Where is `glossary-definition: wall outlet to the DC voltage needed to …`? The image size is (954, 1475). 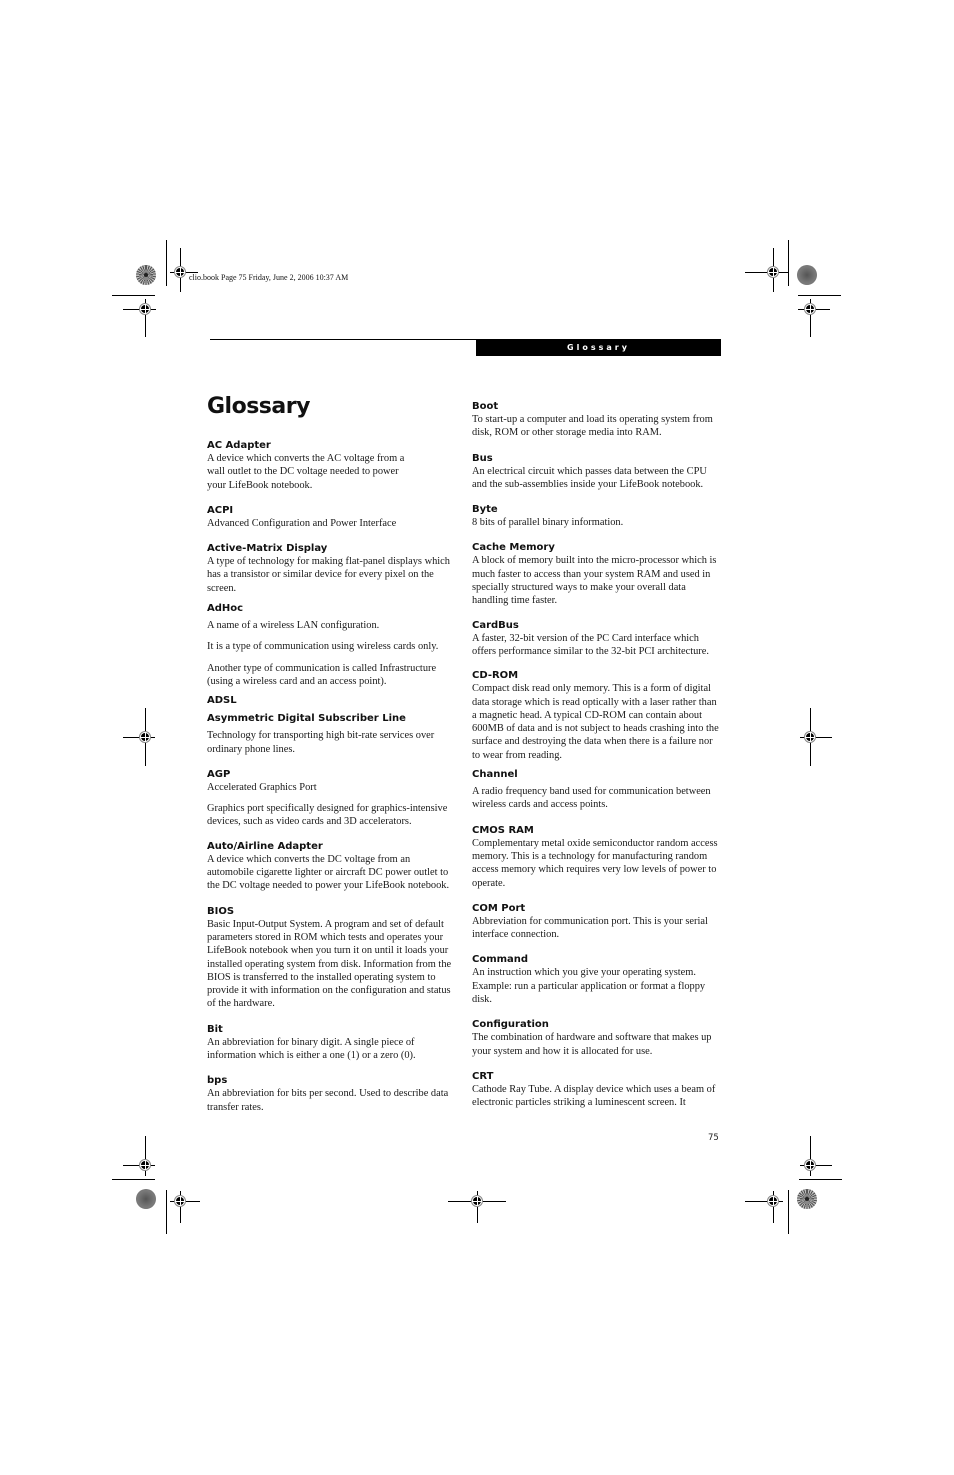 glossary-definition: wall outlet to the DC voltage needed to … is located at coordinates (303, 472).